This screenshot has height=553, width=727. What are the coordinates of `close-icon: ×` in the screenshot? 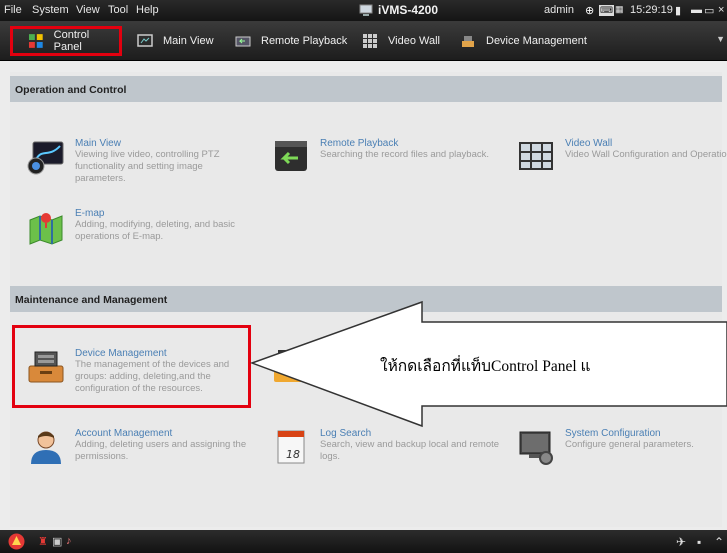 It's located at (721, 10).